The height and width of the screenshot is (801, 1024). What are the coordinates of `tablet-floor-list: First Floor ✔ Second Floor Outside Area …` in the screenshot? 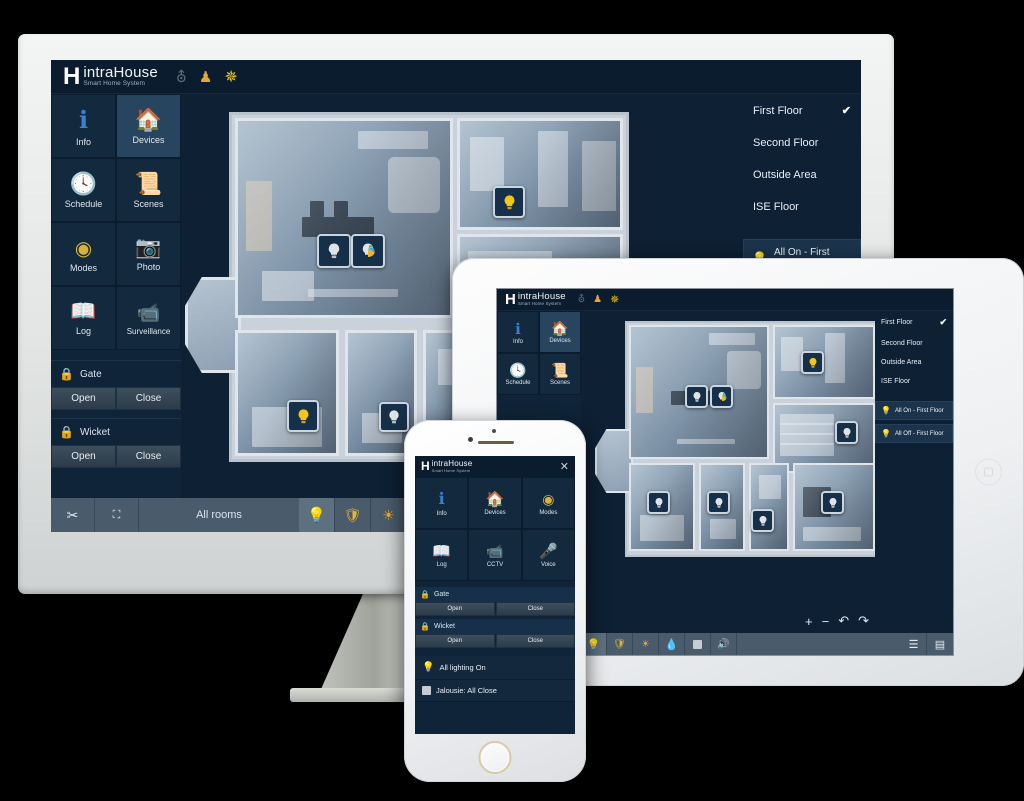 It's located at (914, 472).